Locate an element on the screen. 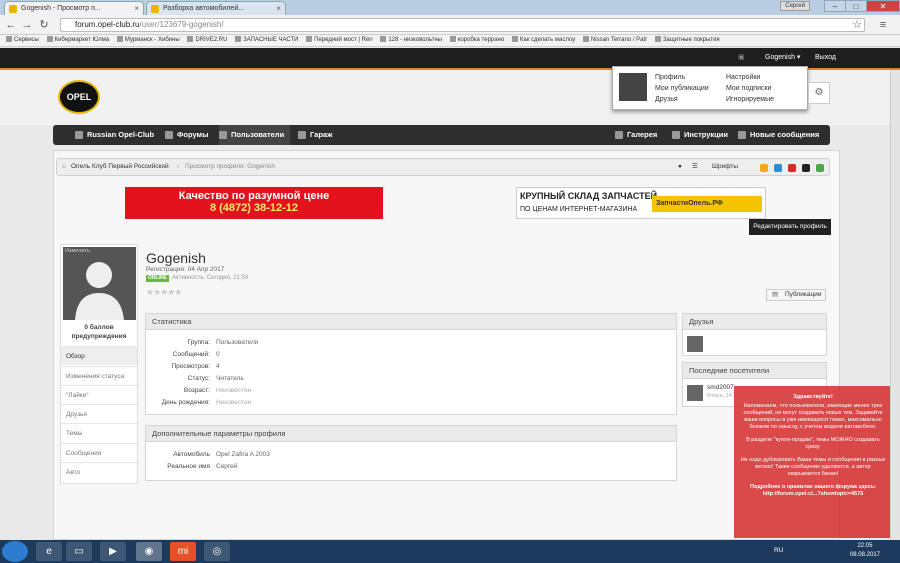 The width and height of the screenshot is (900, 563). bookmark-label: коробка террано is located at coordinates (481, 40).